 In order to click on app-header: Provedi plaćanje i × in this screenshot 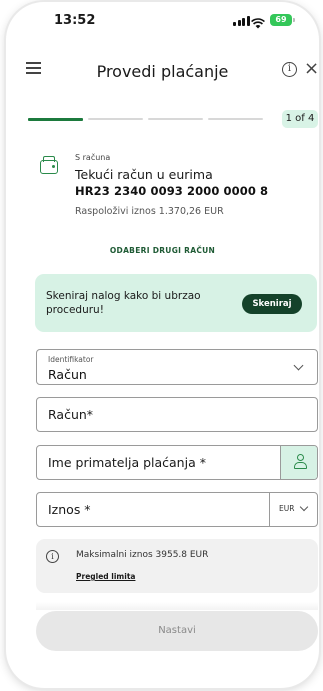, I will do `click(162, 71)`.